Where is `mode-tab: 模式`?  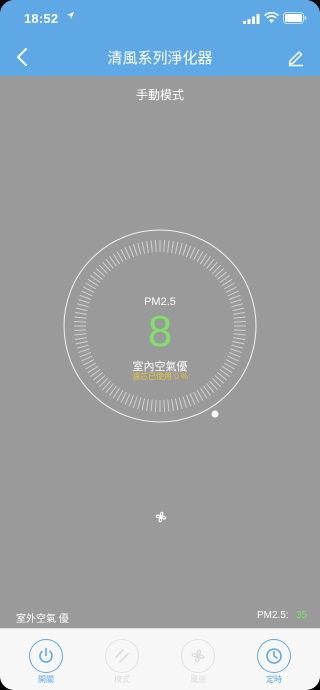
mode-tab: 模式 is located at coordinates (122, 659).